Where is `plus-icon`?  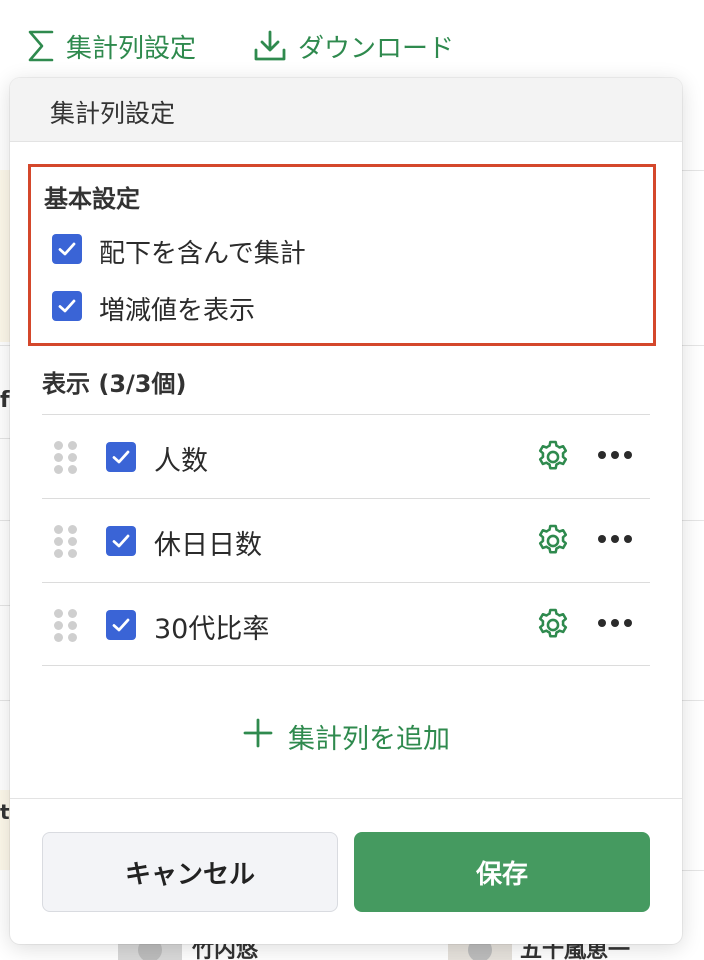 plus-icon is located at coordinates (258, 736).